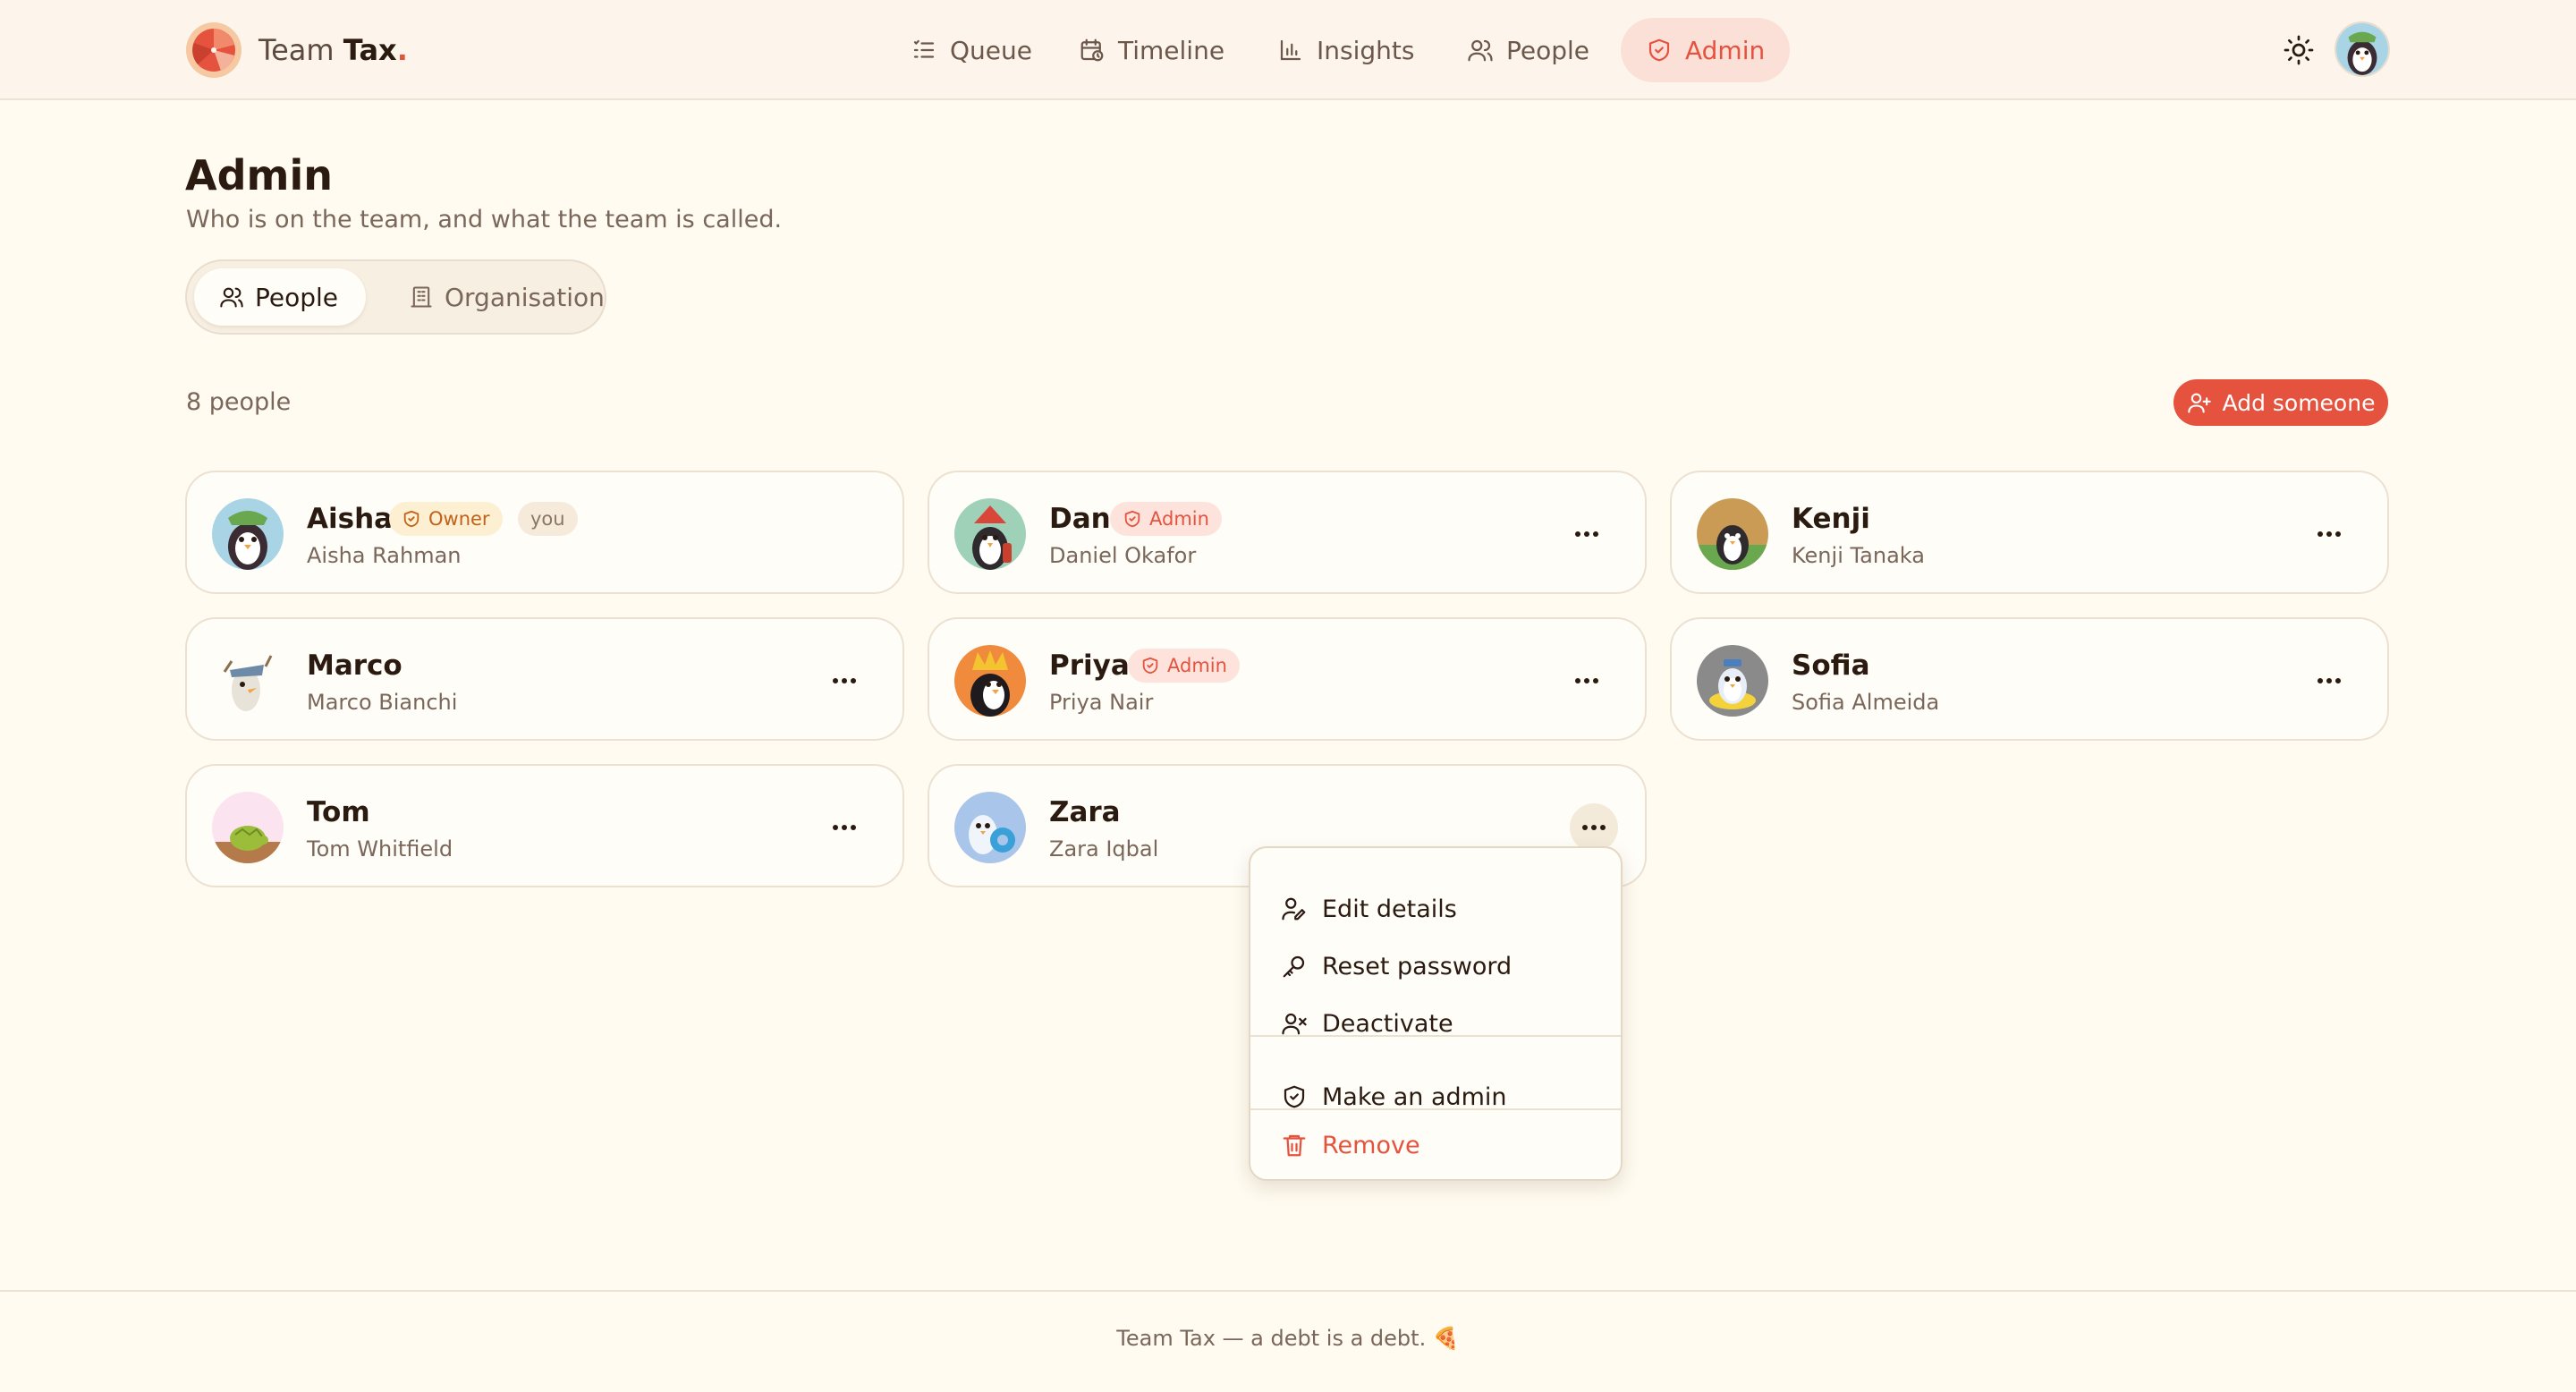  Describe the element at coordinates (525, 297) in the screenshot. I see `tab-organisation-label: Organisation` at that location.